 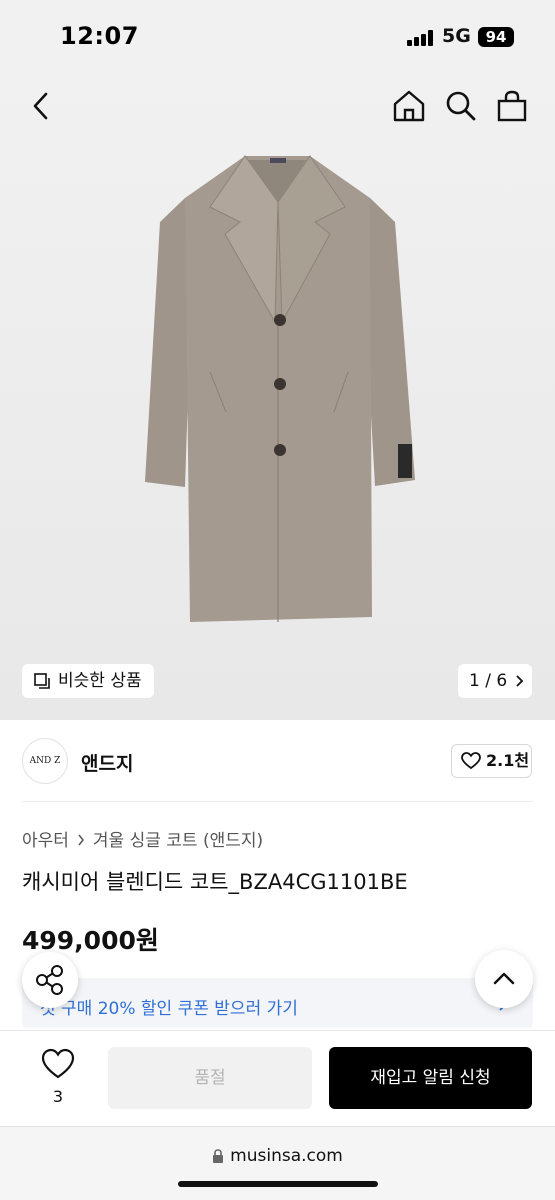 What do you see at coordinates (58, 1096) in the screenshot?
I see `wishlist-count: 3` at bounding box center [58, 1096].